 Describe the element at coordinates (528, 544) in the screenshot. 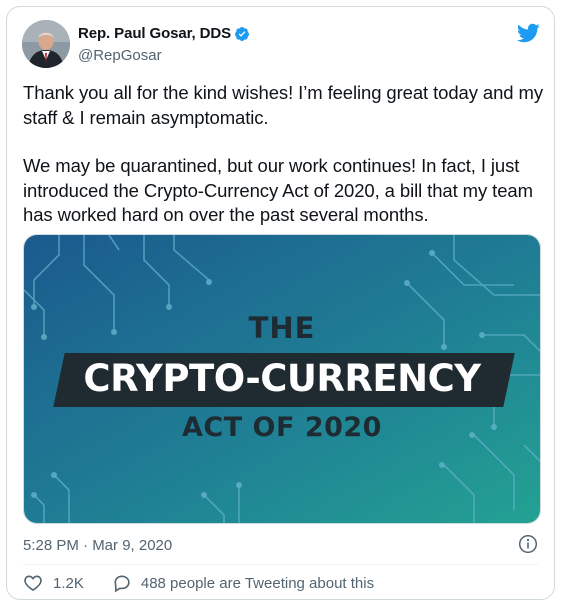

I see `info-icon` at that location.